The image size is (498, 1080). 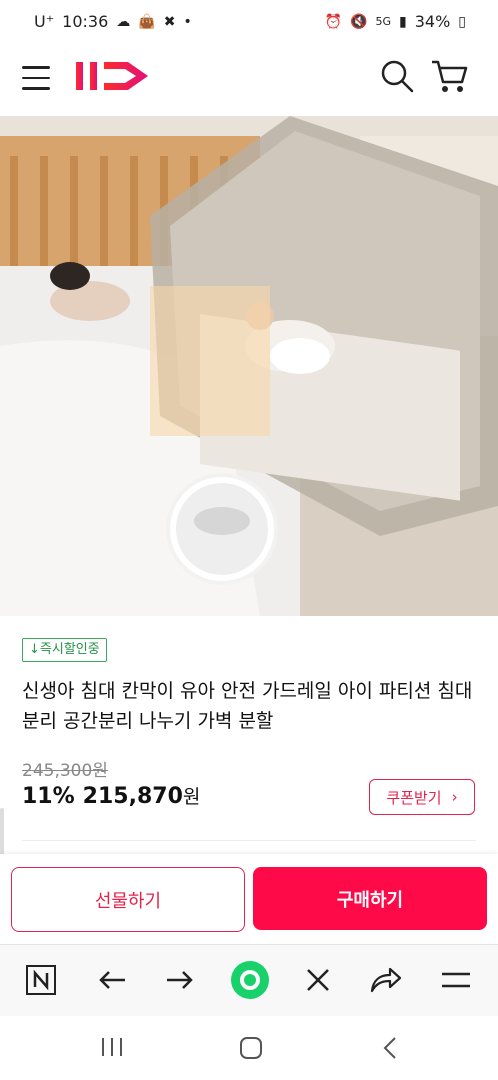 I want to click on status-bar: U⁺ 10:36 ☁ 👜 ✖ • ⏰ 🔇 5G ▮ 34% ▯, so click(x=249, y=23).